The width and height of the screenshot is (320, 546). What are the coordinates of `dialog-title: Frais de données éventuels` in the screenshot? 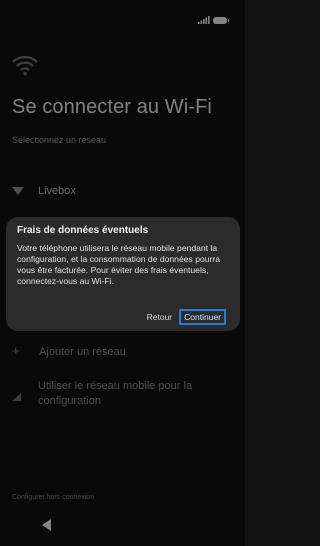 It's located at (83, 230).